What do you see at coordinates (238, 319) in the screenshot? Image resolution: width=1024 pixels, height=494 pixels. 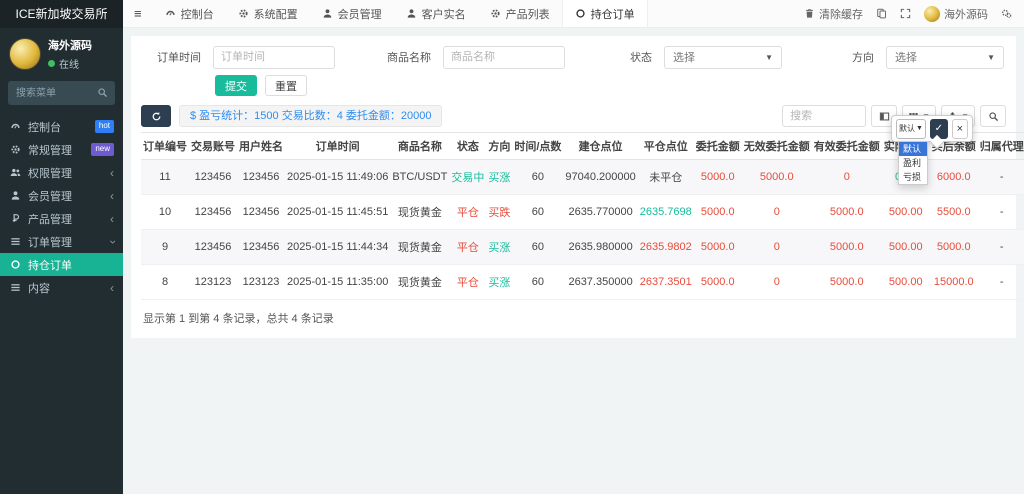 I see `records-summary: 显示第 1 到第 4 条记录，总共 4 条记录` at bounding box center [238, 319].